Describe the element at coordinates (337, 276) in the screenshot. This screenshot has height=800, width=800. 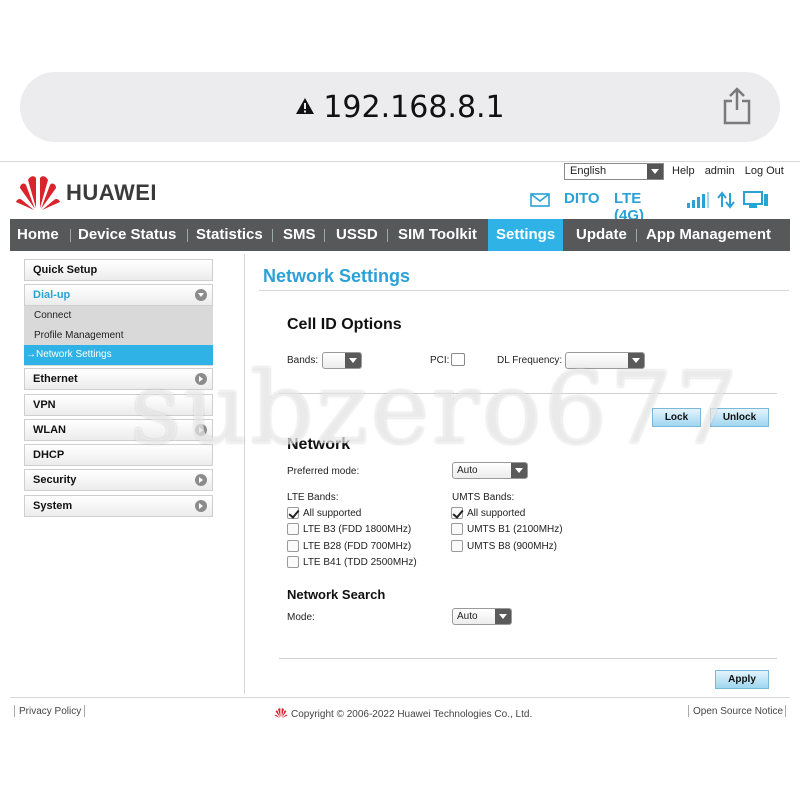
I see `page-title: Network Settings` at that location.